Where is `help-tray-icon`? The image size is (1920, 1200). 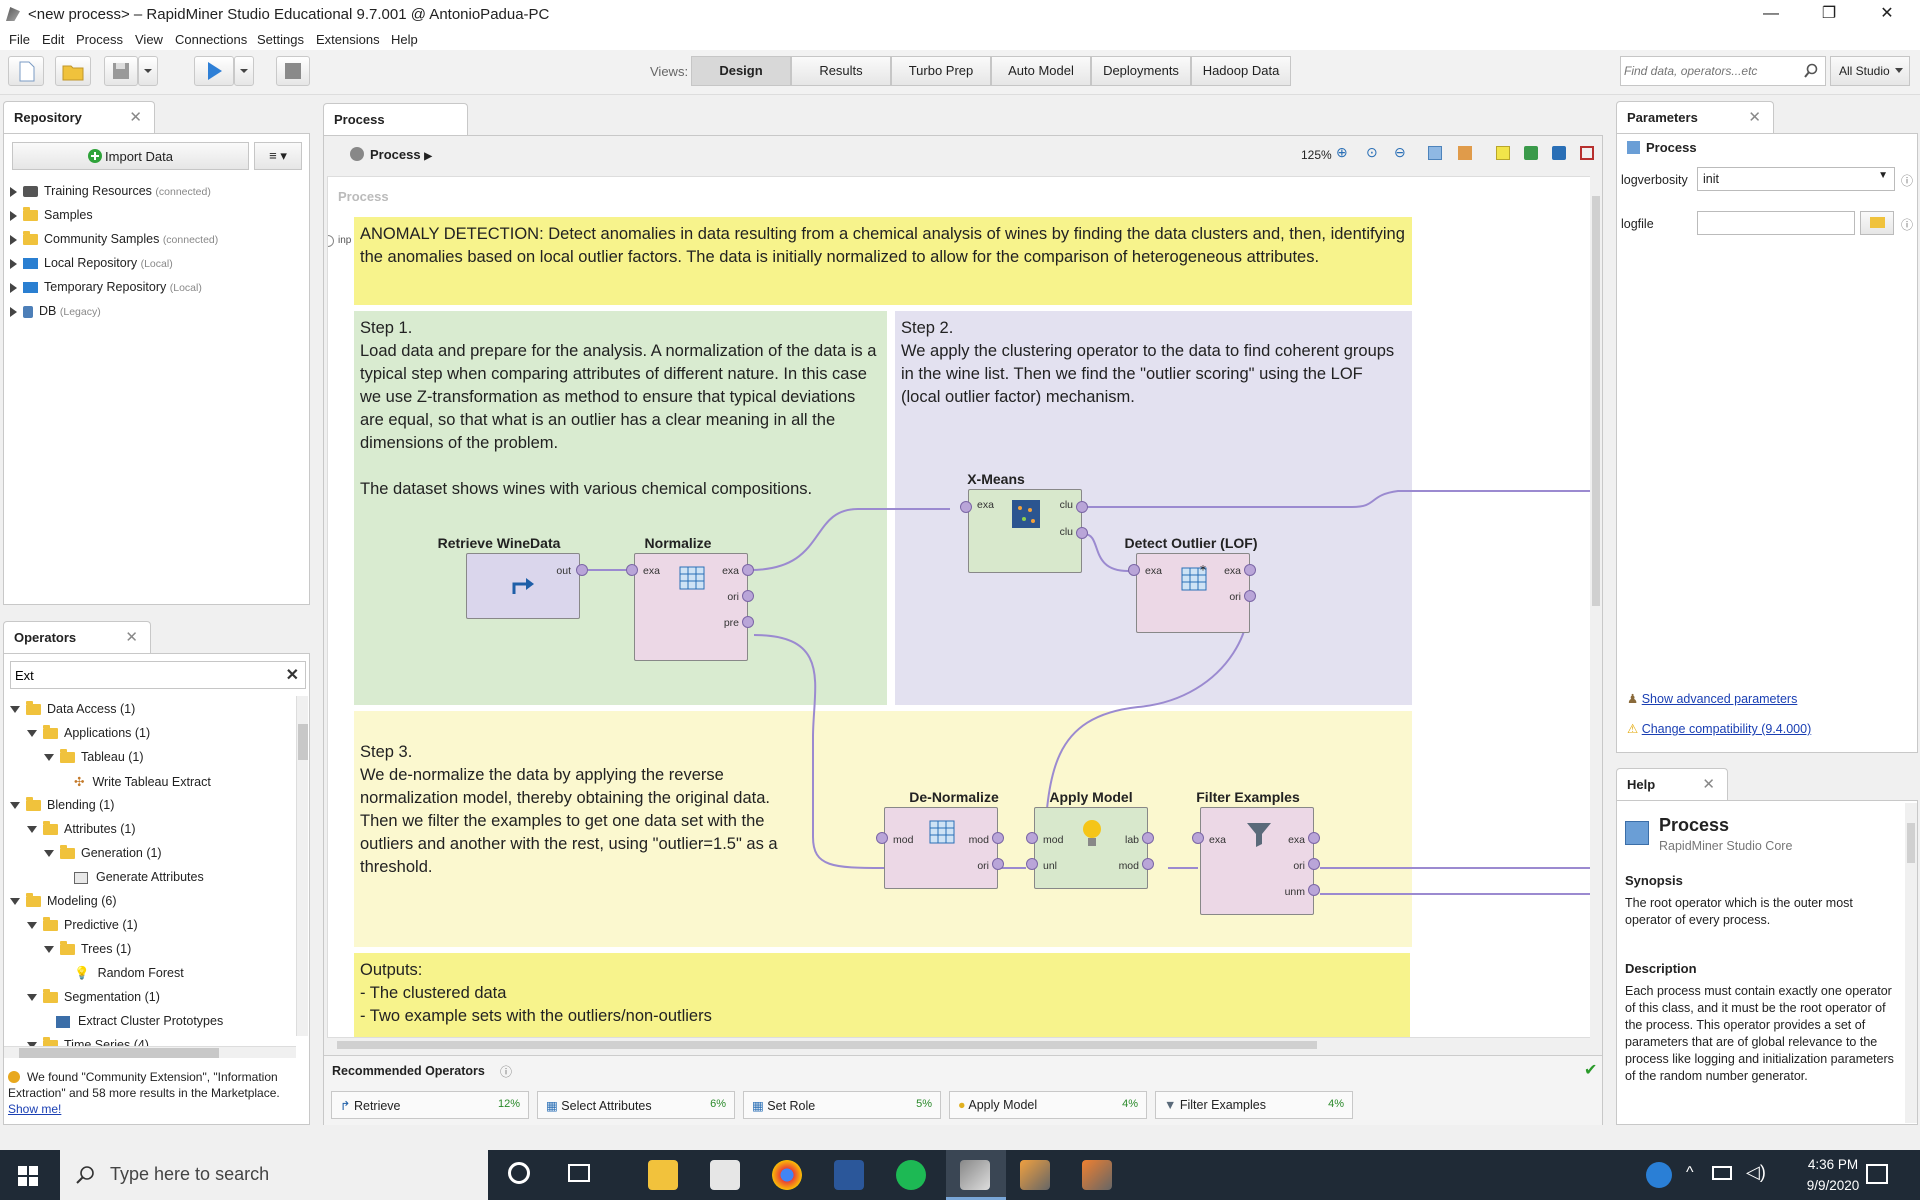 help-tray-icon is located at coordinates (1659, 1175).